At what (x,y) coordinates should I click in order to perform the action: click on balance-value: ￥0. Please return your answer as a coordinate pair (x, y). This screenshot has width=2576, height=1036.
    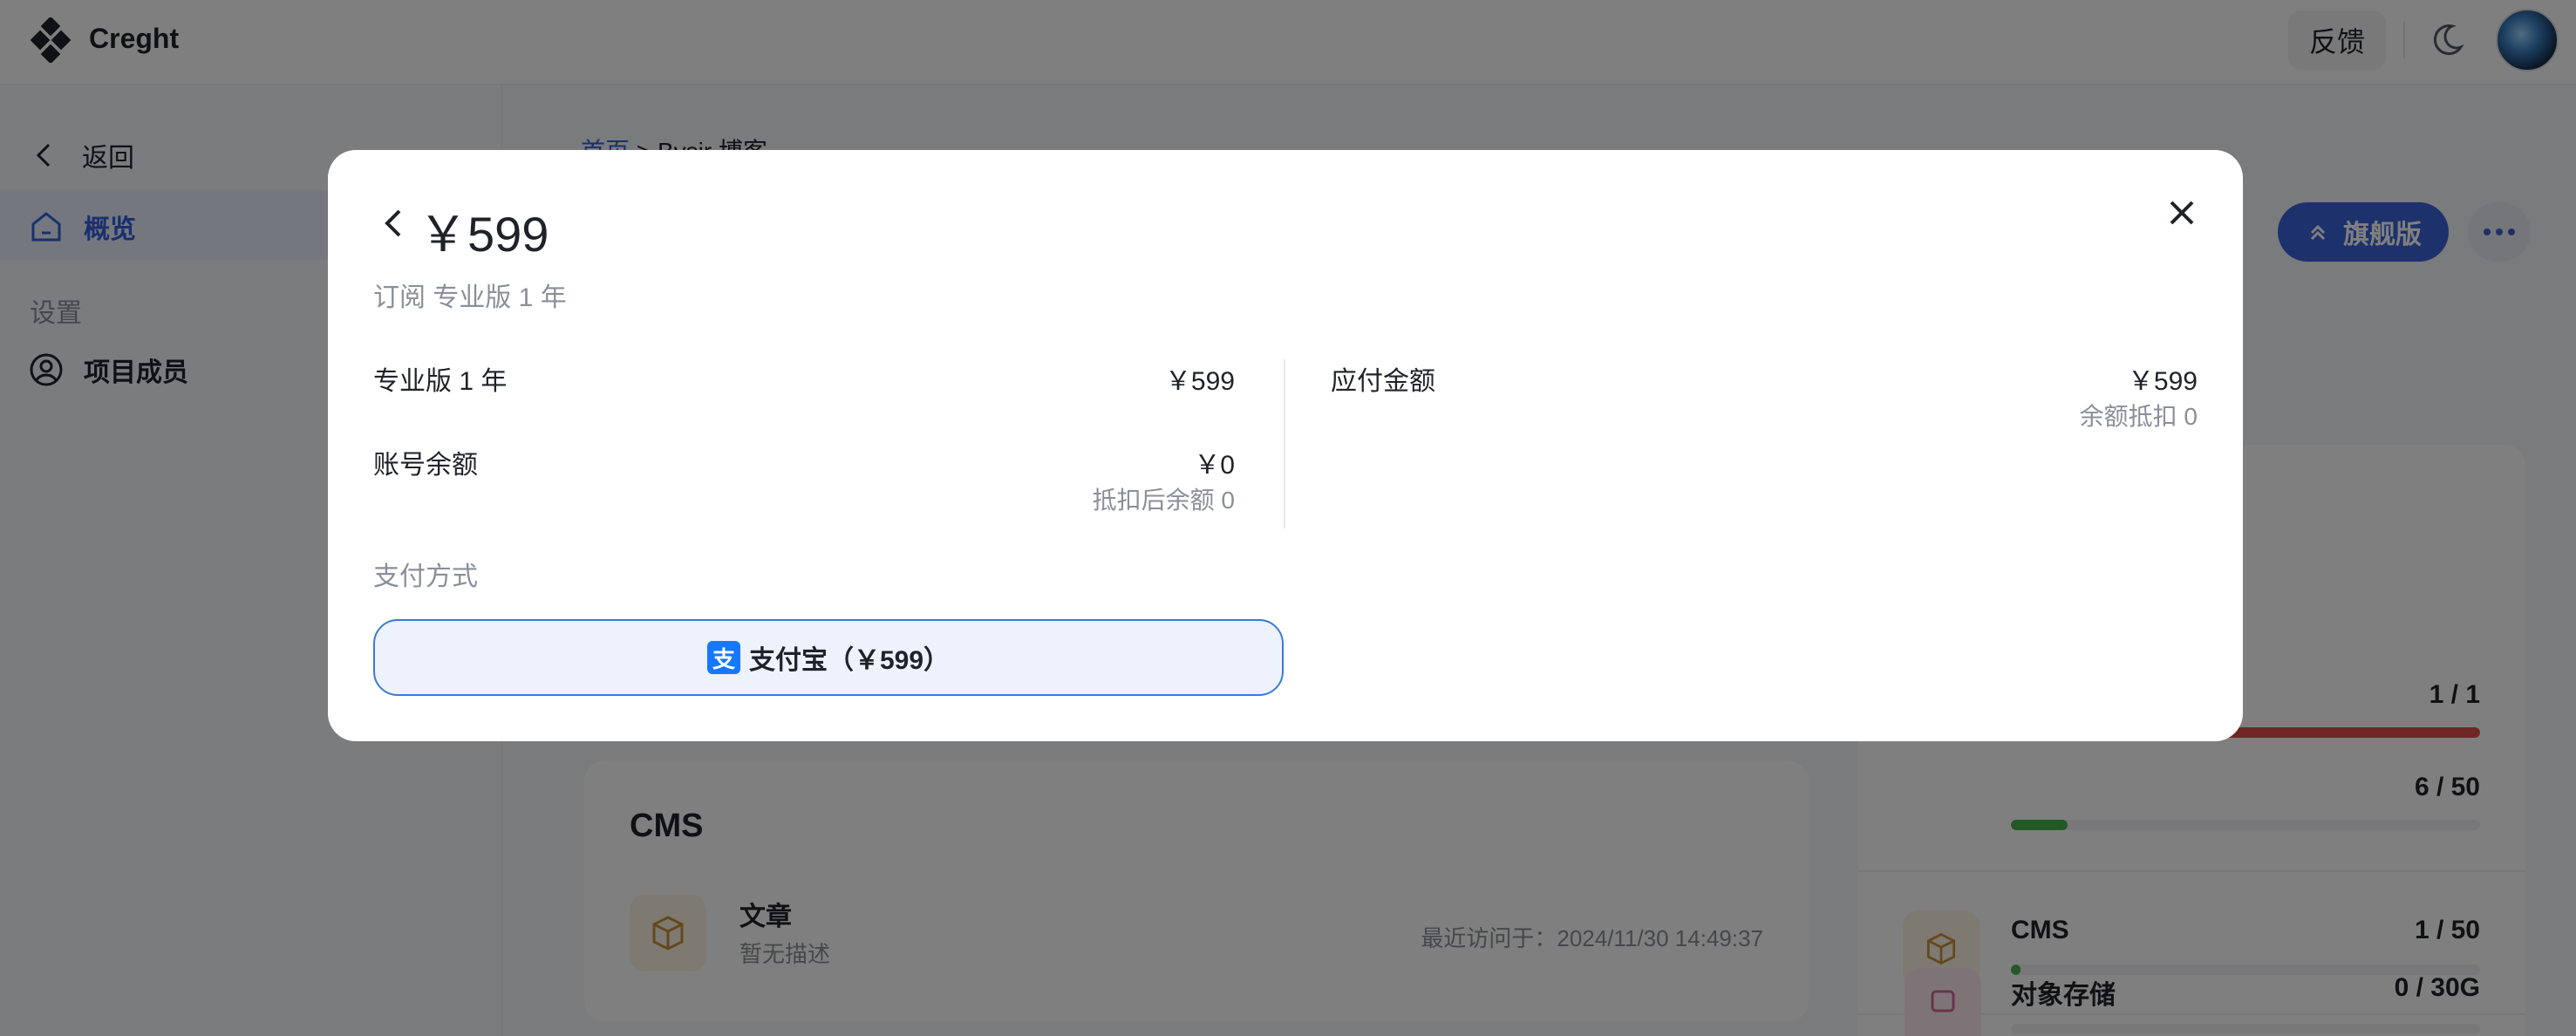
    Looking at the image, I should click on (1214, 465).